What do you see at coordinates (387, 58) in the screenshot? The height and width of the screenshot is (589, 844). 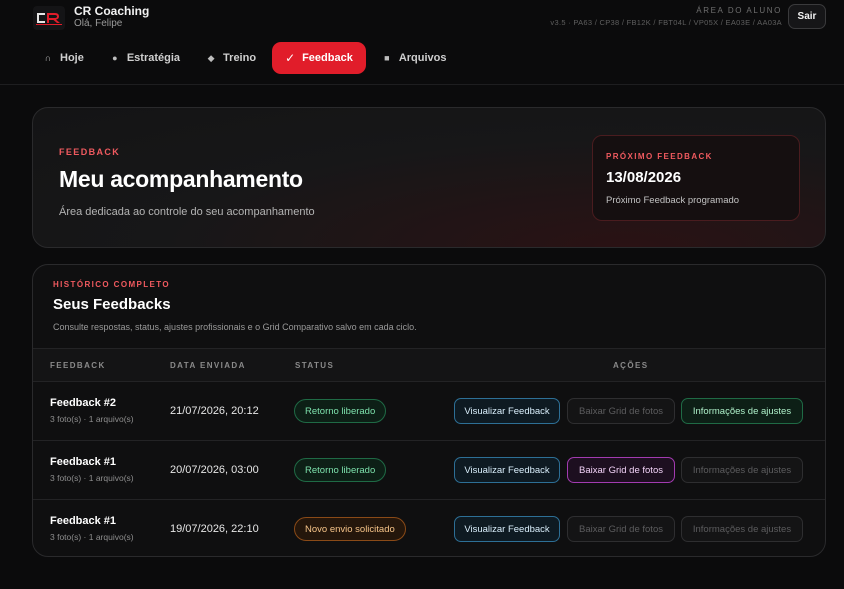 I see `file-icon: ■` at bounding box center [387, 58].